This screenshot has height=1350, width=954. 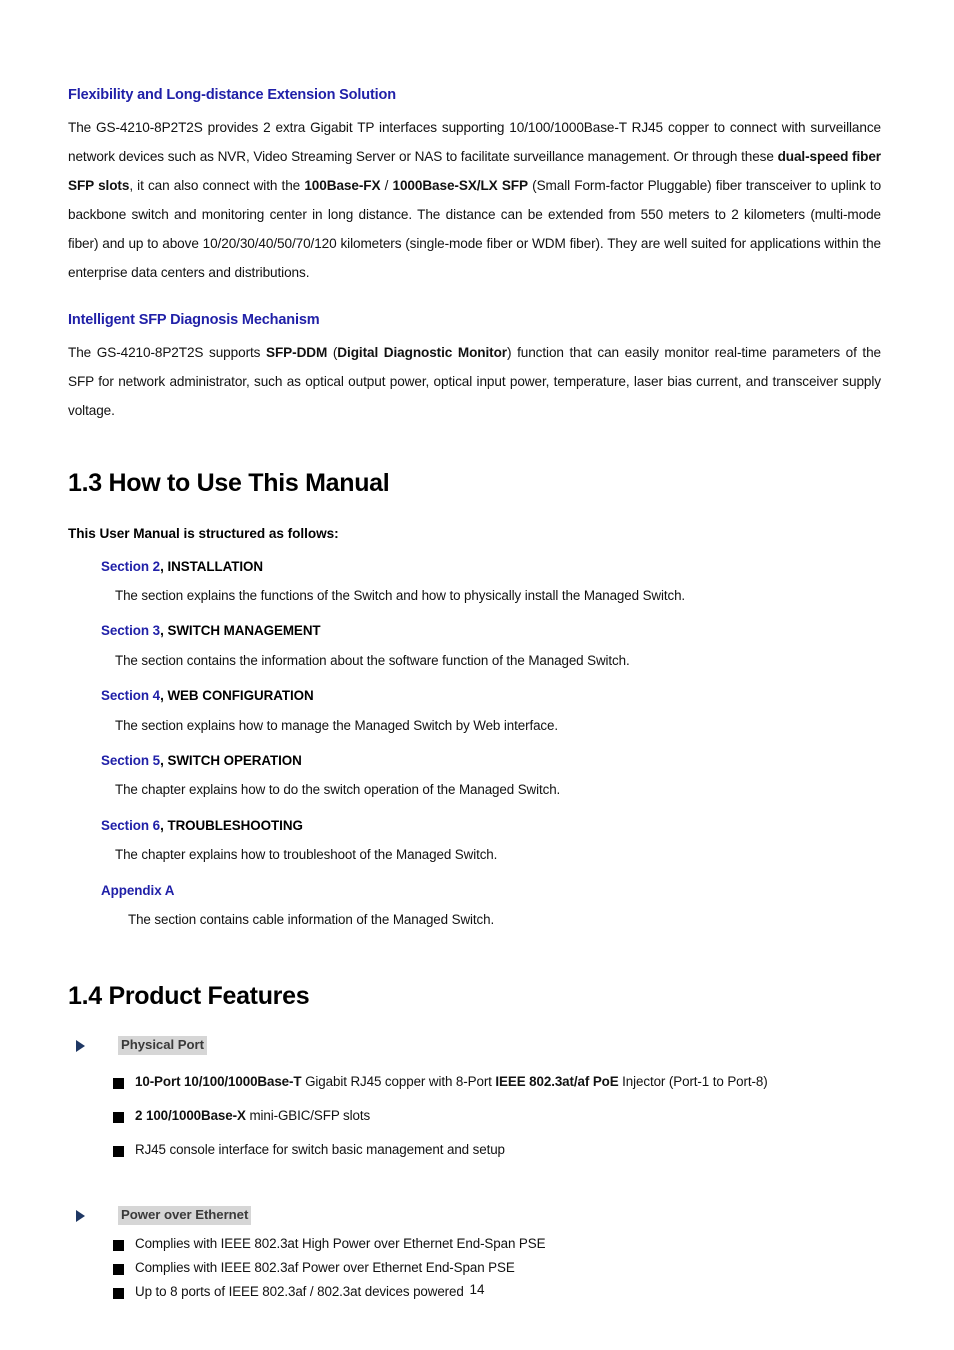 What do you see at coordinates (491, 760) in the screenshot?
I see `manual-section-entry-heading: Section 5, SWITCH OPERATION` at bounding box center [491, 760].